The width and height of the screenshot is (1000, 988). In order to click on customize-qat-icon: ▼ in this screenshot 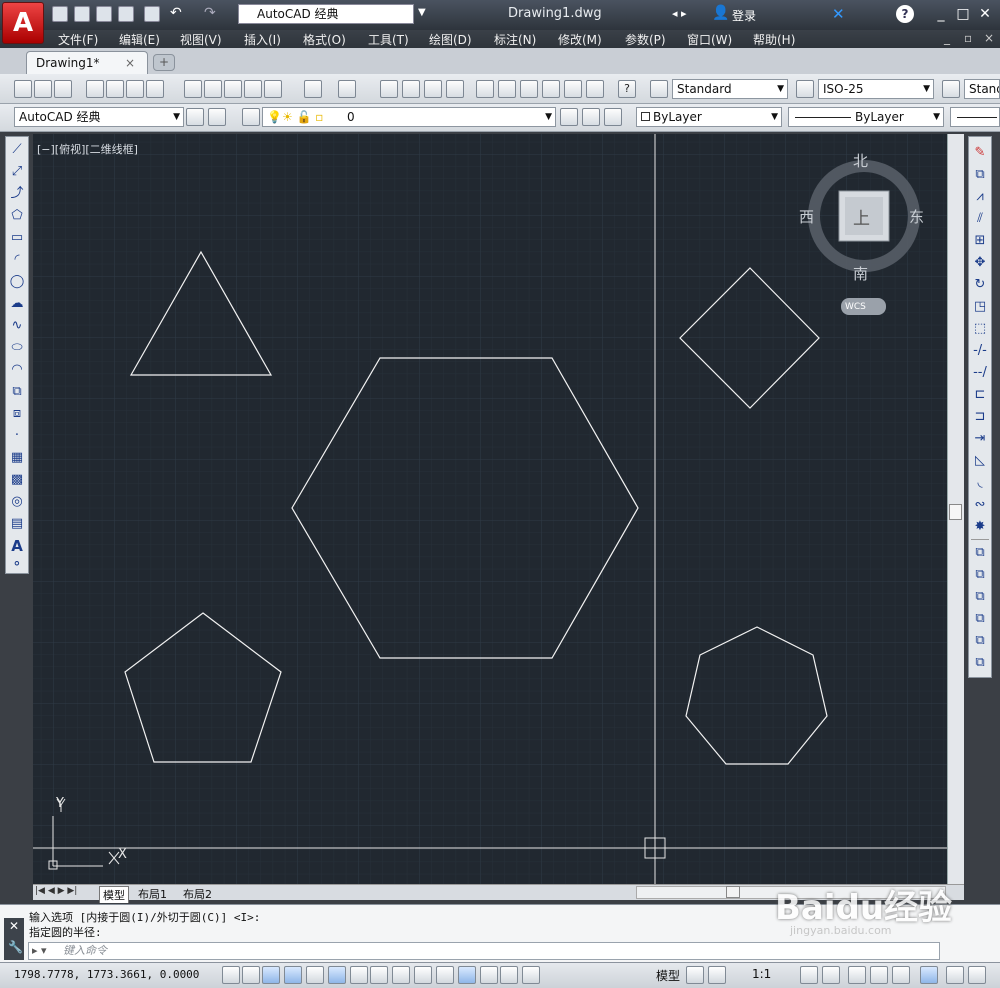, I will do `click(422, 12)`.